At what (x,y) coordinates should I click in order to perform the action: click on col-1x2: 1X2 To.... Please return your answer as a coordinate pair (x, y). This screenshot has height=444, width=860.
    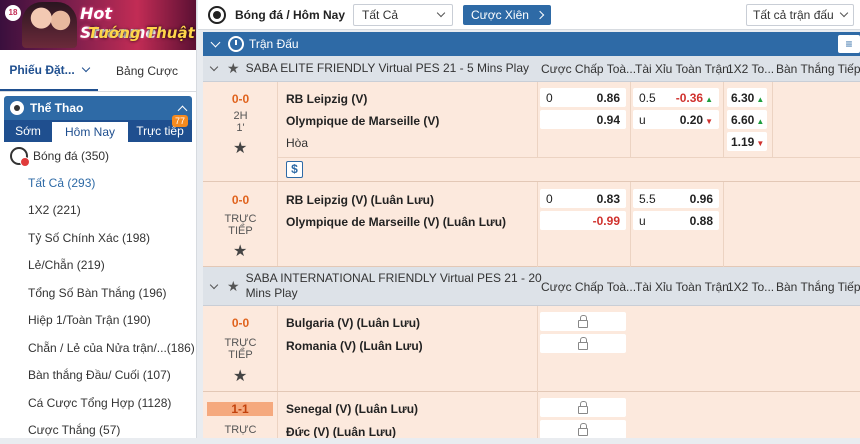
    Looking at the image, I should click on (750, 69).